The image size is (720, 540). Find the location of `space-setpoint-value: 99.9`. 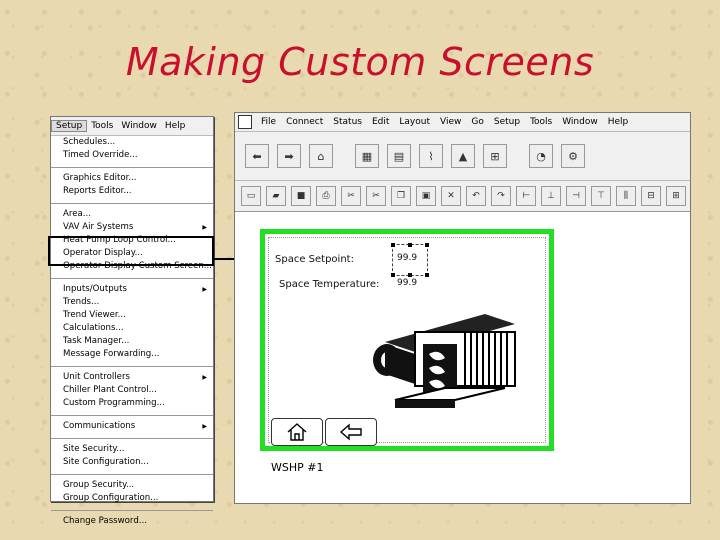

space-setpoint-value: 99.9 is located at coordinates (407, 258).